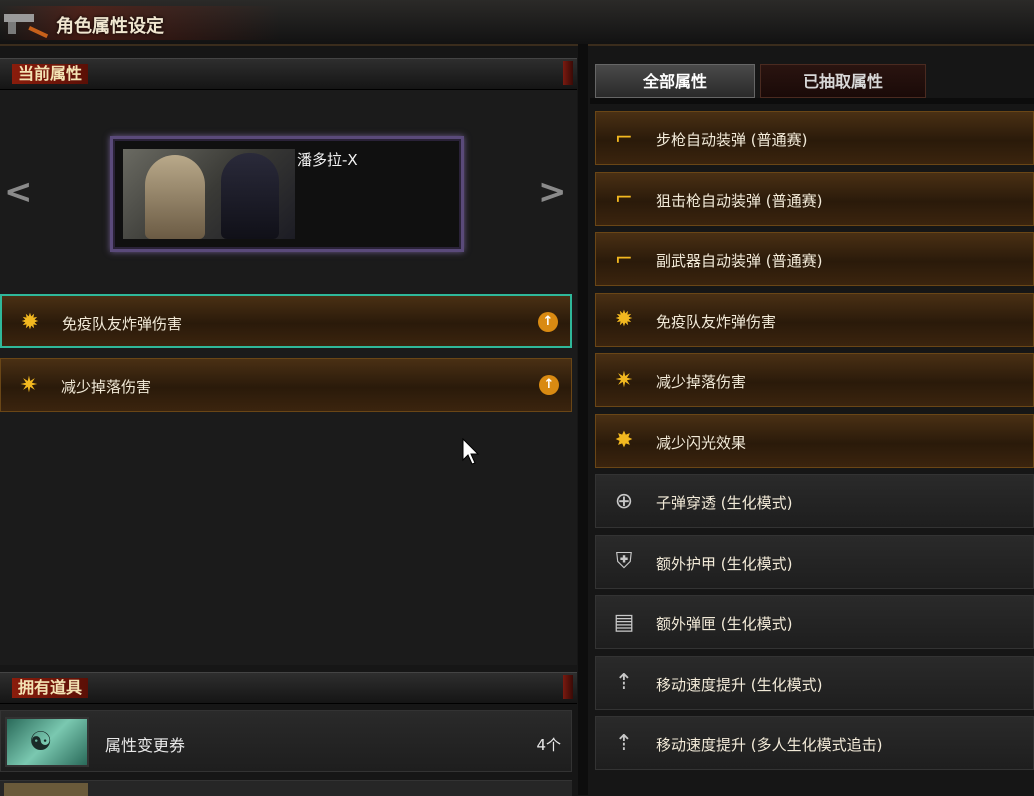  I want to click on attribute-row: ✷ 减少掉落伤害, so click(814, 380).